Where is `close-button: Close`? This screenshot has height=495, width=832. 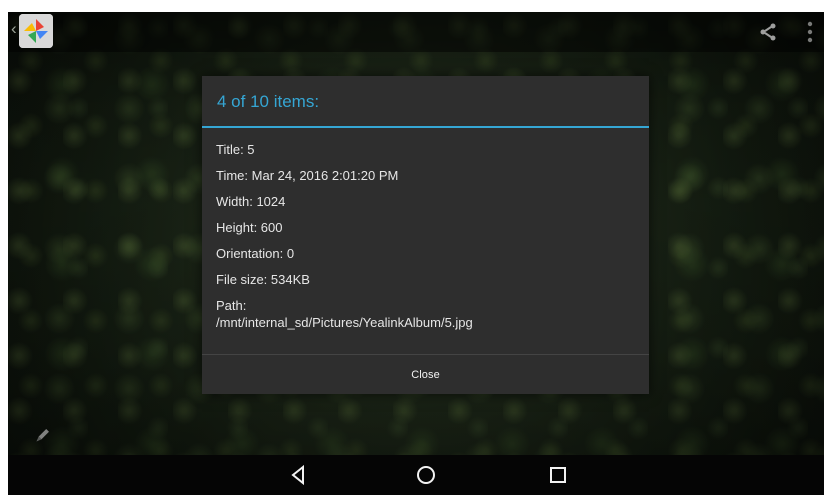
close-button: Close is located at coordinates (425, 374).